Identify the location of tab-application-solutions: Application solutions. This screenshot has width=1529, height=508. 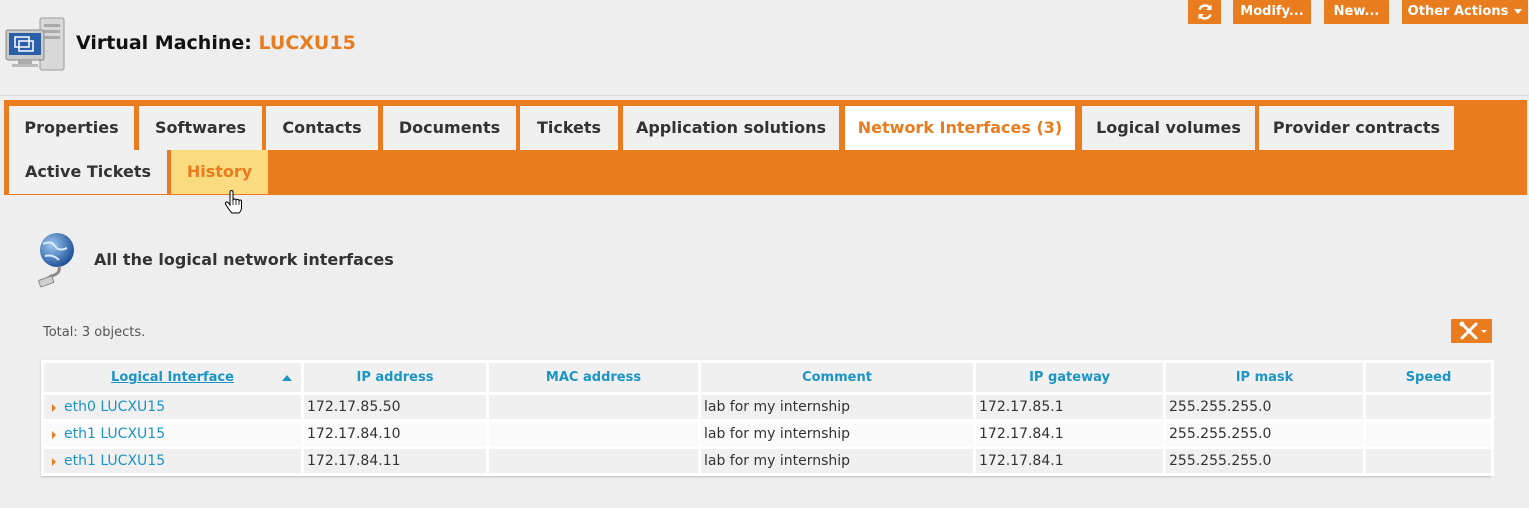
(731, 128).